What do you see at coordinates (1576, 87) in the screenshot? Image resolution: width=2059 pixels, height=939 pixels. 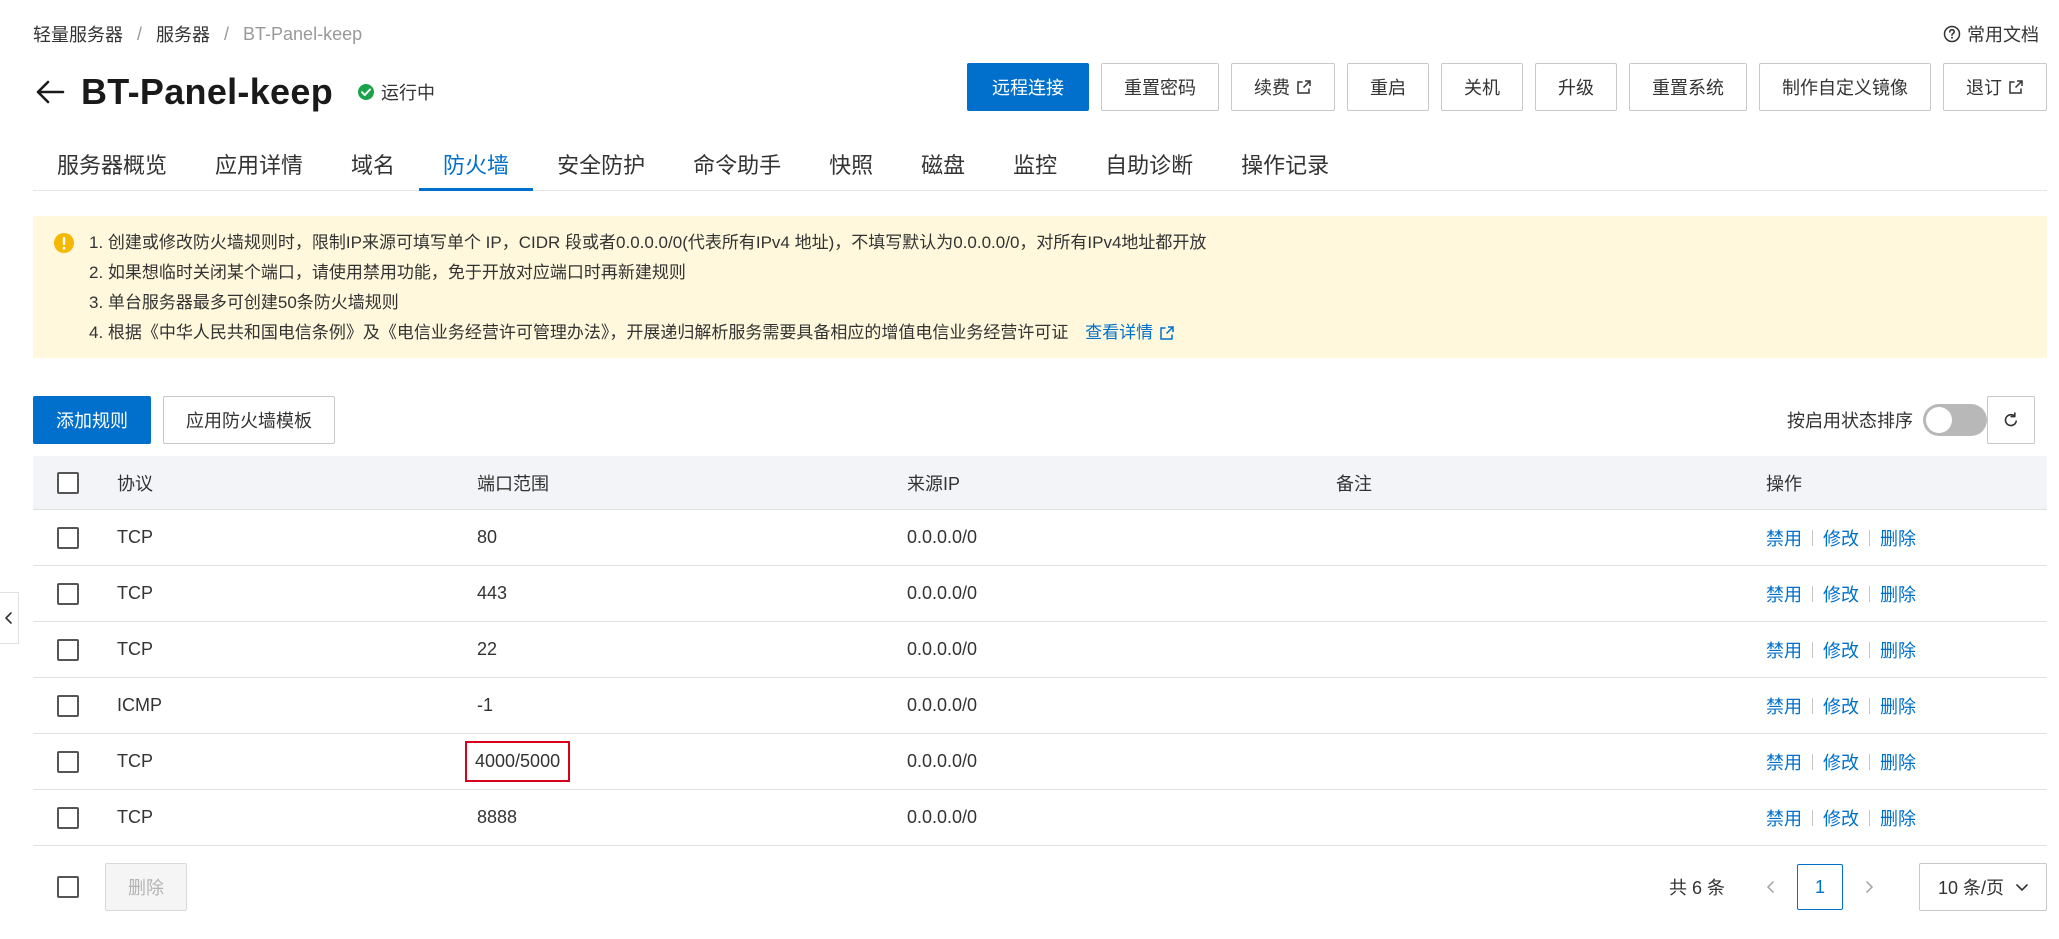 I see `upgrade-button: 升级` at bounding box center [1576, 87].